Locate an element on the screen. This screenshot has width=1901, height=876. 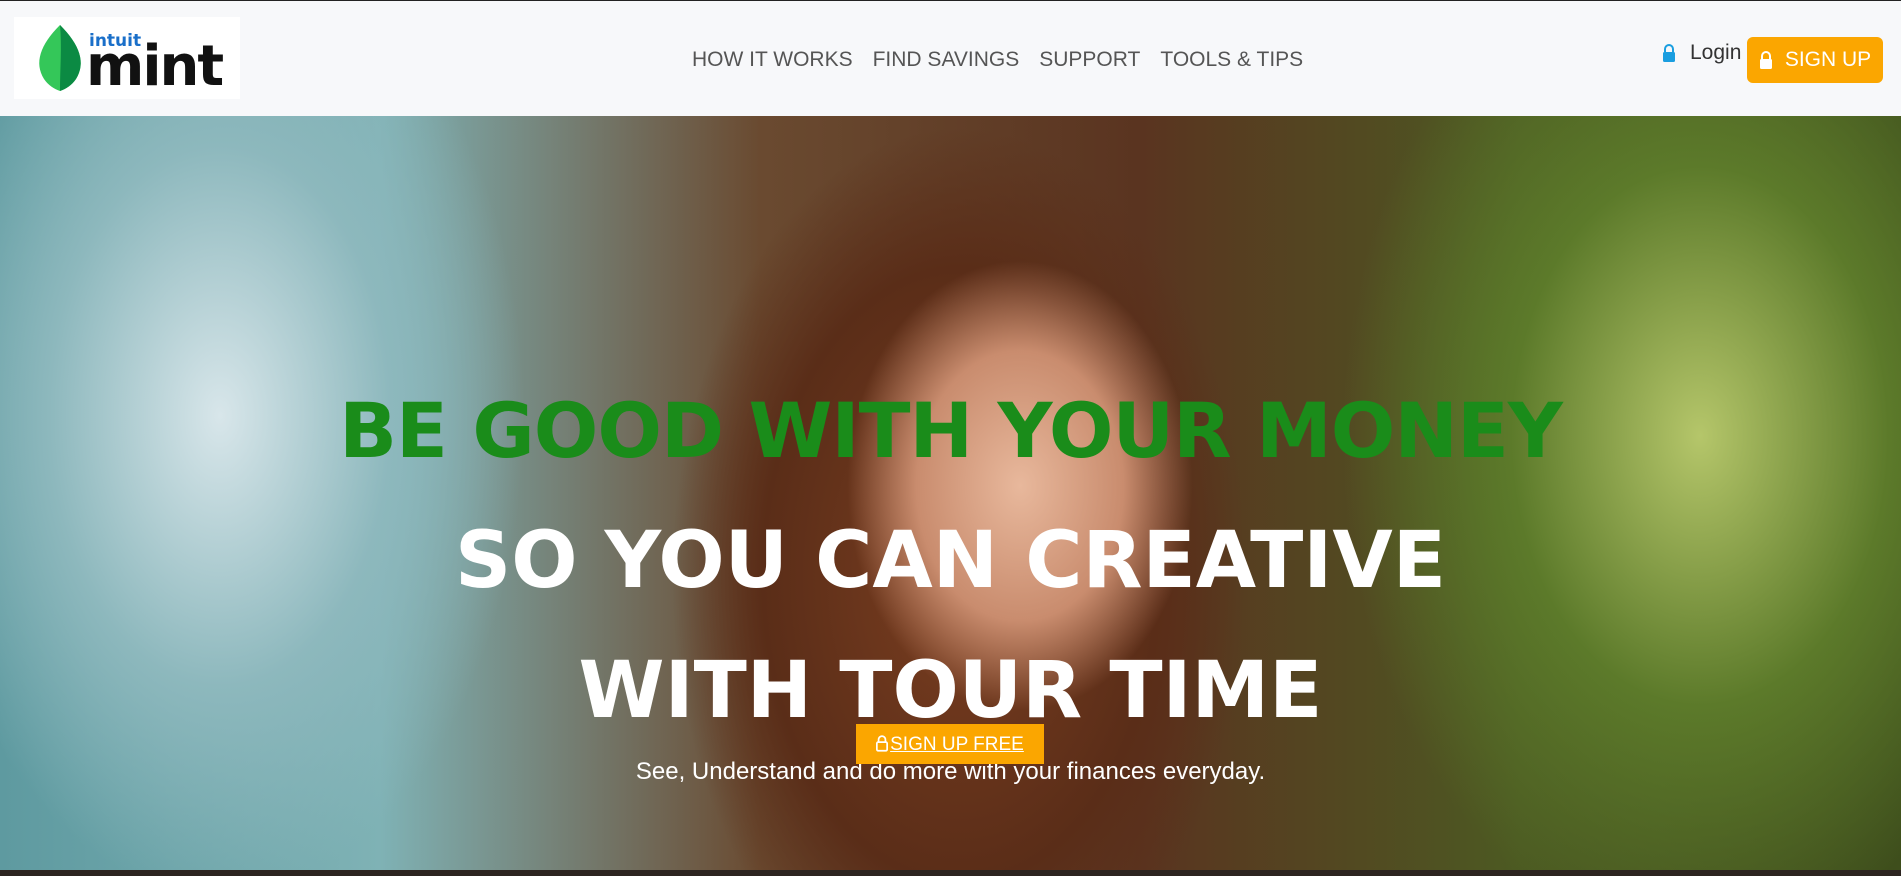
bottom-edge is located at coordinates (950, 873).